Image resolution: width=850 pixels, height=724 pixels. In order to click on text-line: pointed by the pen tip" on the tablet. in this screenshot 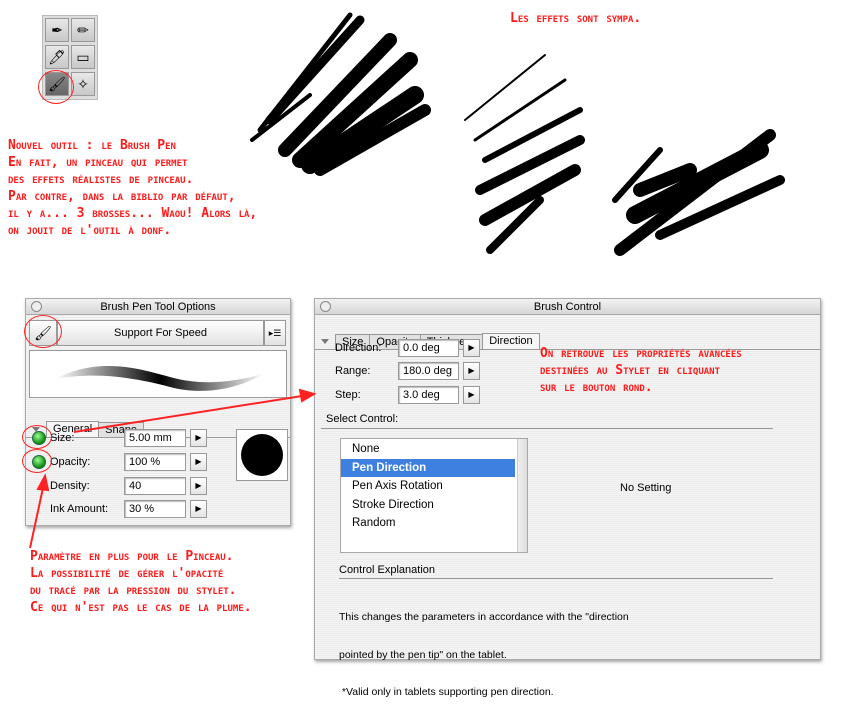, I will do `click(423, 654)`.